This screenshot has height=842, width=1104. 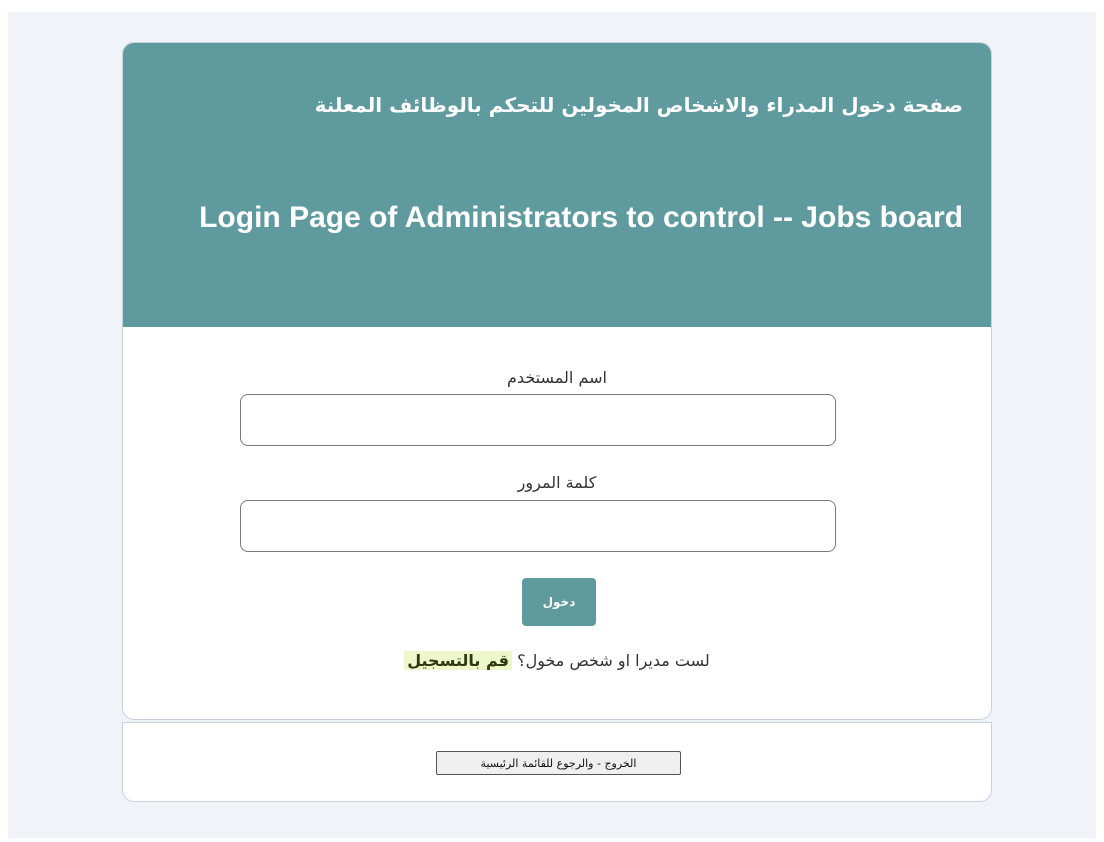 What do you see at coordinates (611, 660) in the screenshot?
I see `register-prompt-text: لست مديرا او شخص مخول؟` at bounding box center [611, 660].